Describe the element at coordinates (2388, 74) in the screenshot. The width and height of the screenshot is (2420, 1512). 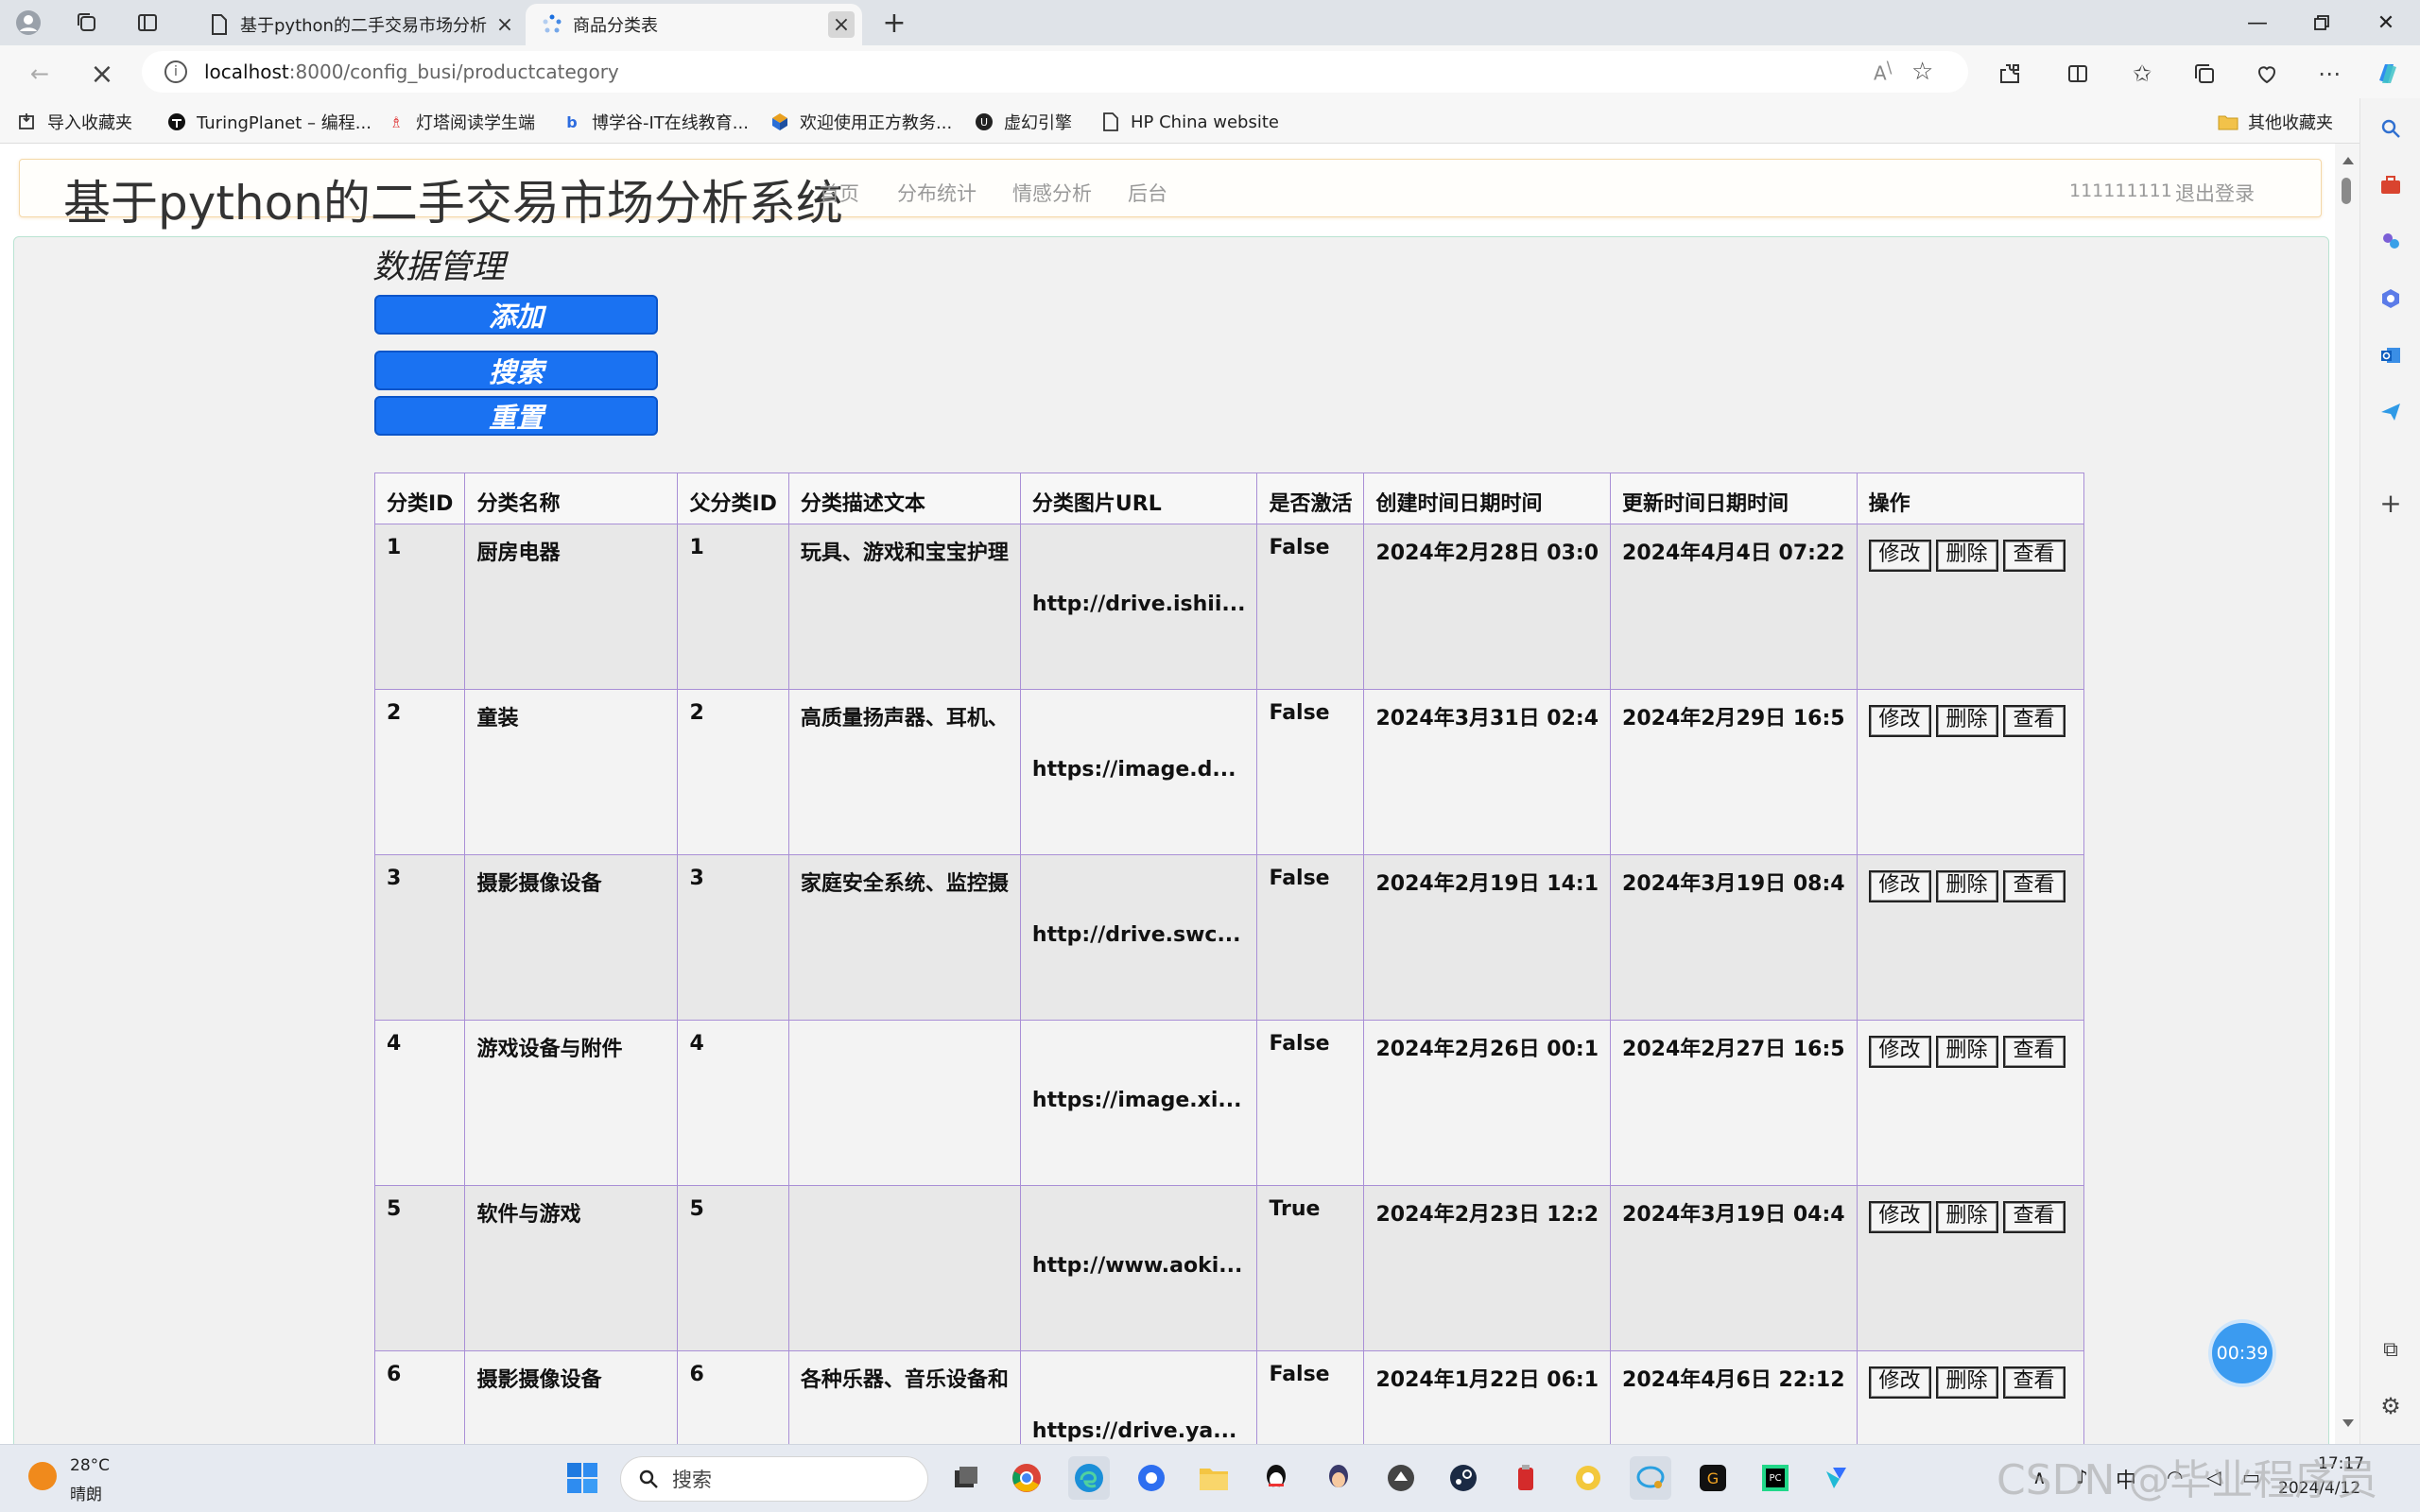
I see `copilot-icon` at that location.